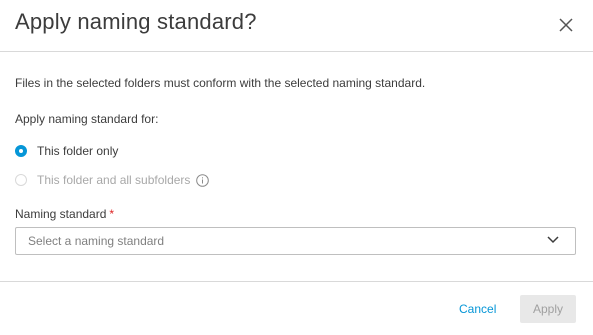  Describe the element at coordinates (78, 151) in the screenshot. I see `radio-label-this-folder-only: This folder only` at that location.